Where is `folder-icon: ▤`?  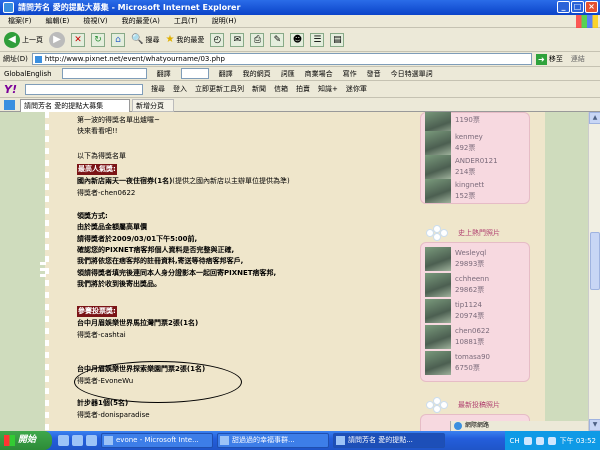 folder-icon: ▤ is located at coordinates (337, 39).